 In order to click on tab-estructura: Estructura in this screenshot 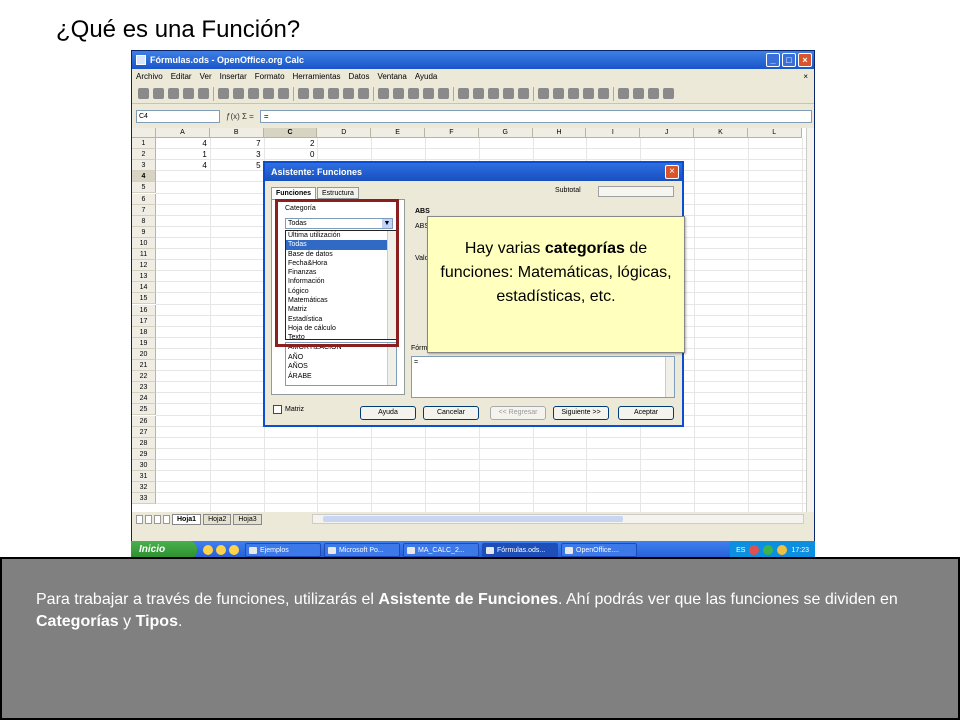, I will do `click(338, 193)`.